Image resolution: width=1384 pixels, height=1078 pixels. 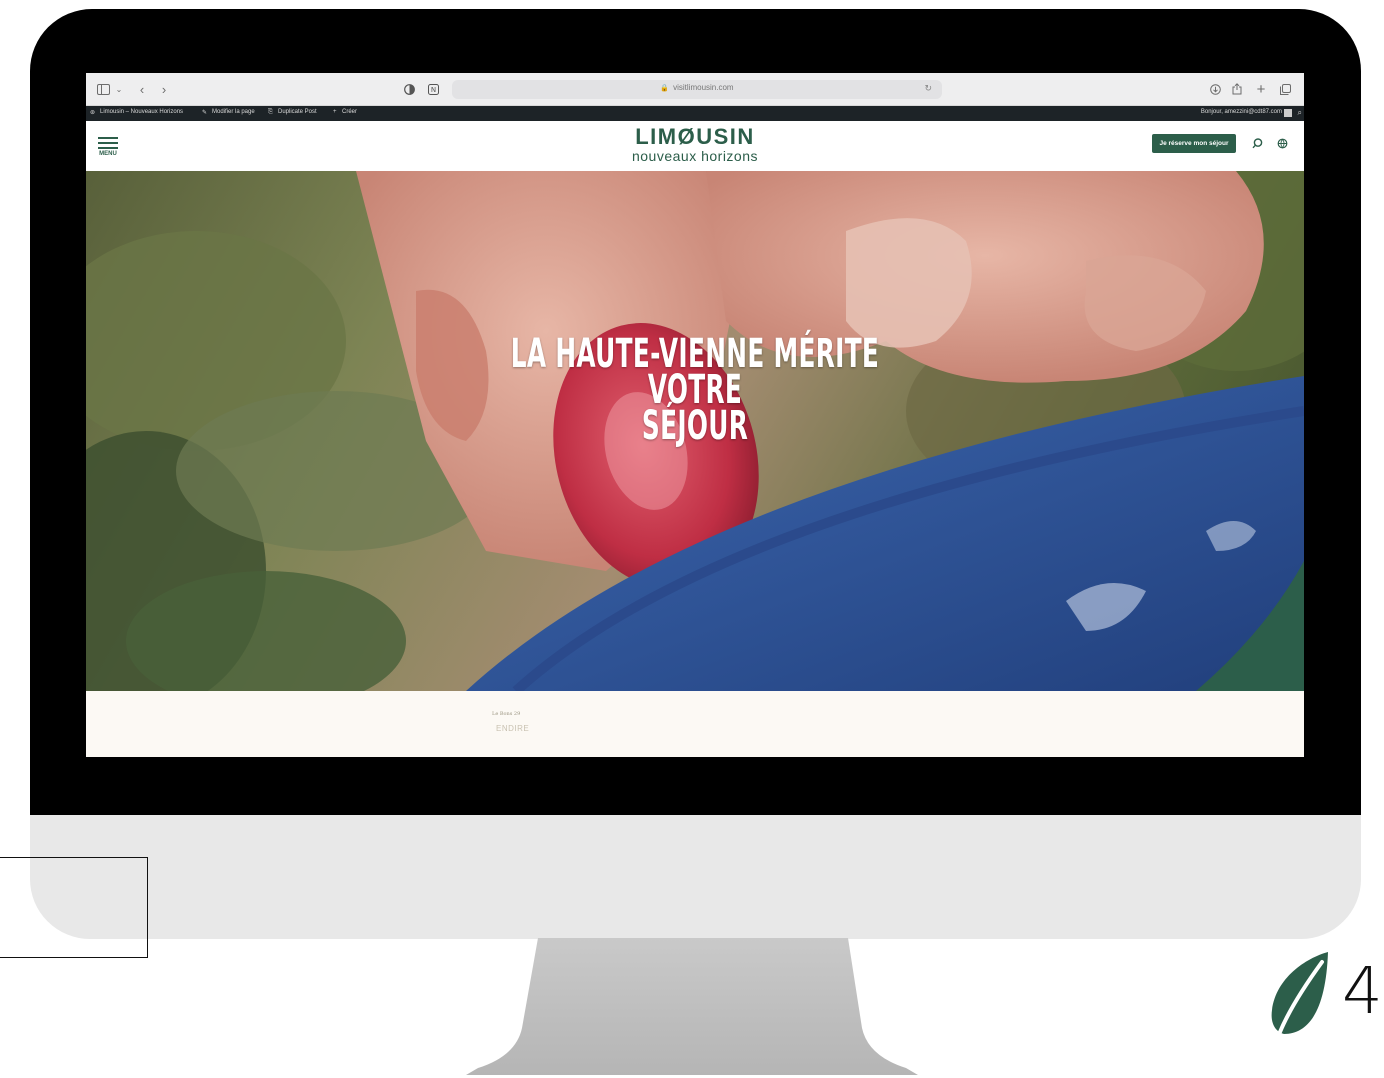 I want to click on admin-greeting: Bonjour, amezzini@cdt87.com, so click(x=1241, y=112).